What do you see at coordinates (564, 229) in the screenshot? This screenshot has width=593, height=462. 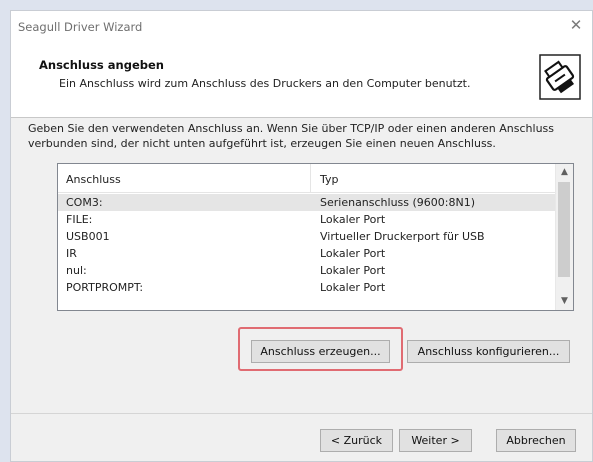 I see `scrollbar-thumb` at bounding box center [564, 229].